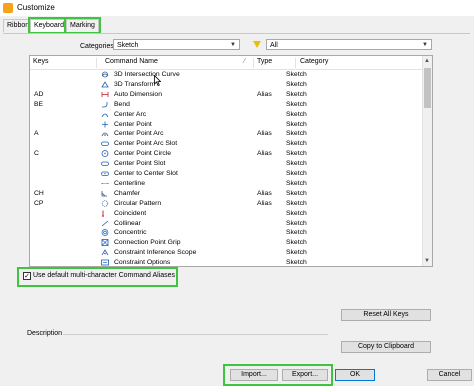 The image size is (474, 386). Describe the element at coordinates (226, 163) in the screenshot. I see `table-row: Center Point Slot Sketch` at that location.